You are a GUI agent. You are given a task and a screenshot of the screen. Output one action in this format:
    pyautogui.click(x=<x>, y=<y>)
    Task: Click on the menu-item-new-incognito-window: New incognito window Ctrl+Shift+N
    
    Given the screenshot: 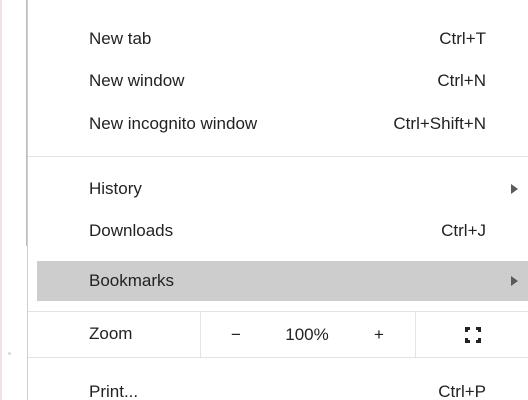 What is the action you would take?
    pyautogui.click(x=278, y=124)
    